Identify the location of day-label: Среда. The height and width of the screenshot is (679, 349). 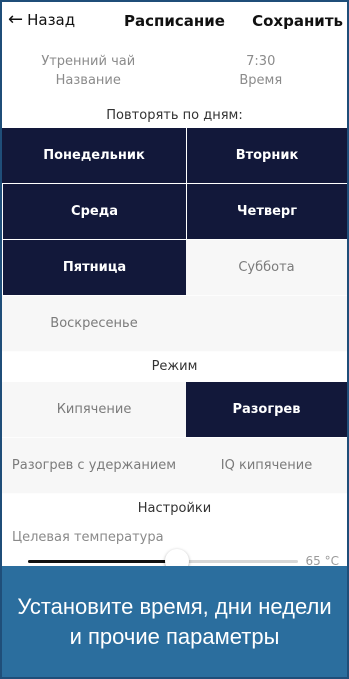
(94, 211).